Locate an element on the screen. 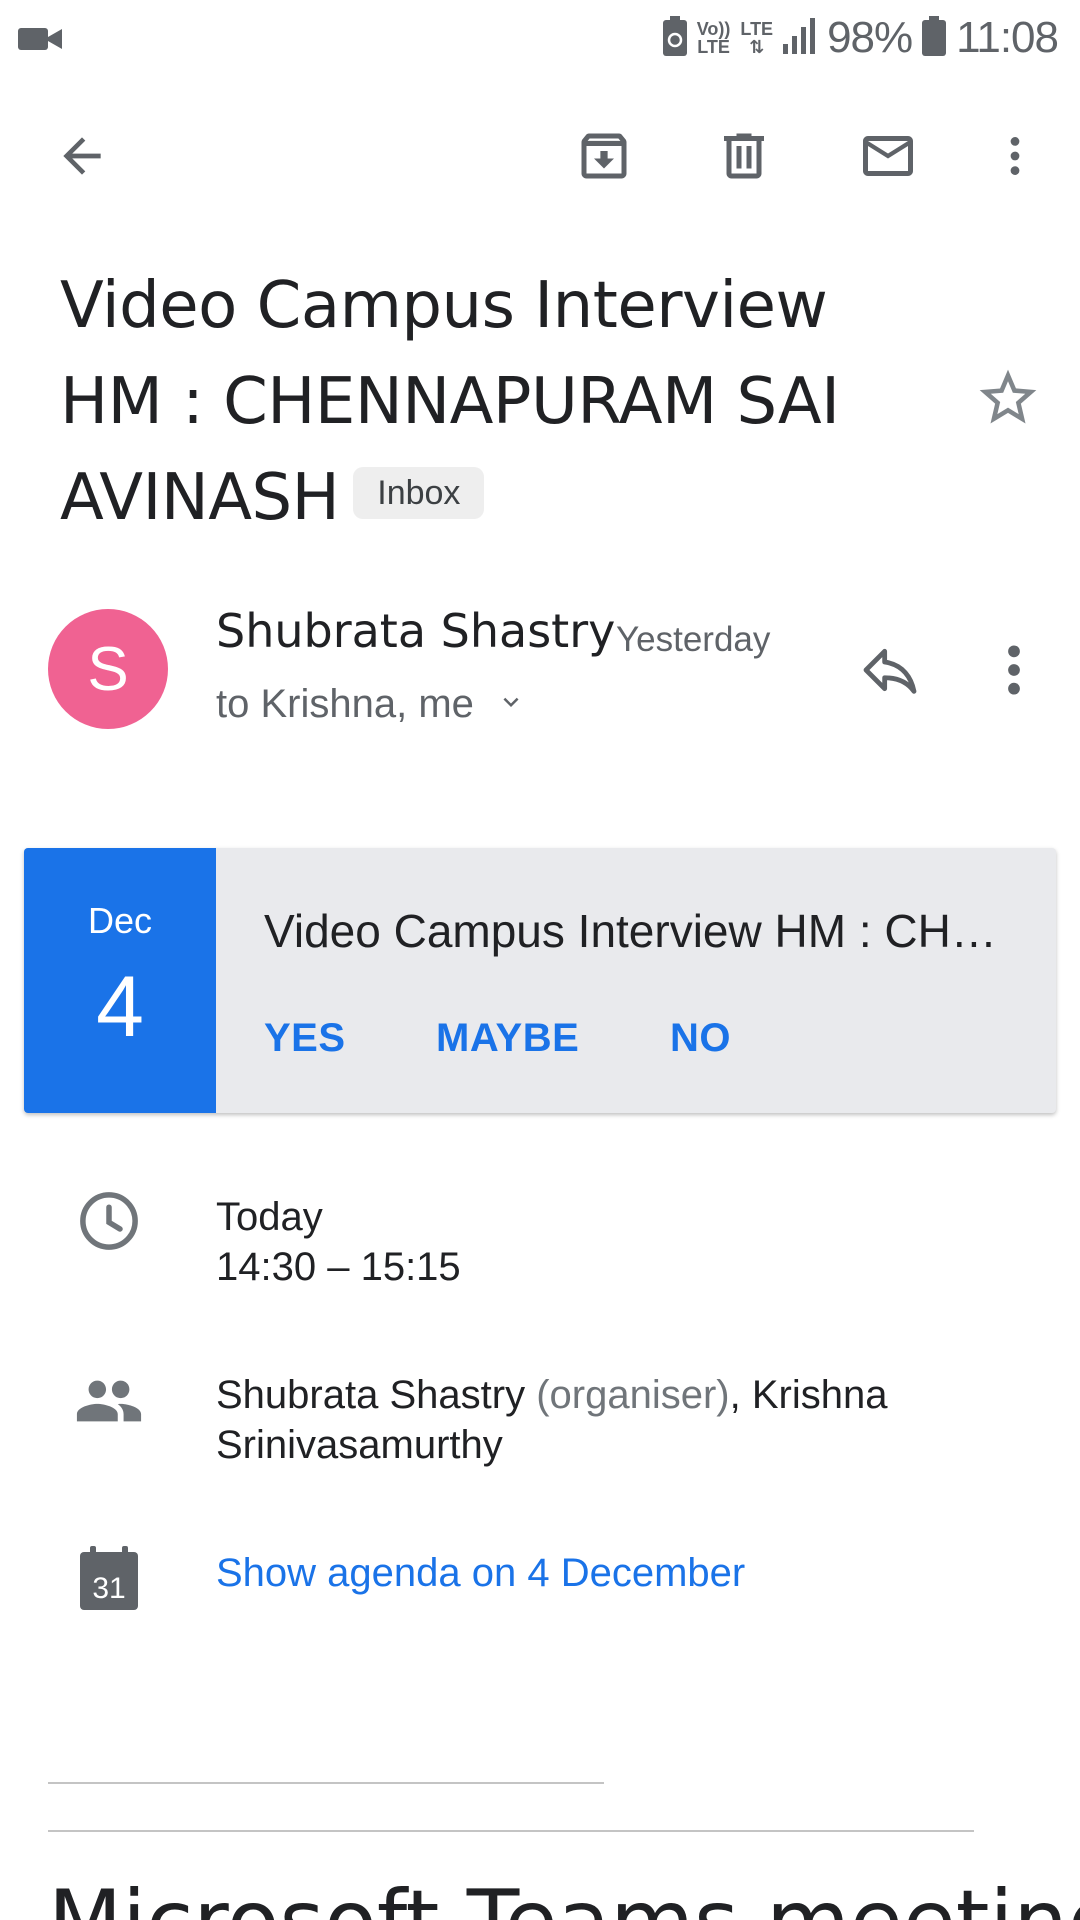  clock-time: 11:08 is located at coordinates (1007, 37).